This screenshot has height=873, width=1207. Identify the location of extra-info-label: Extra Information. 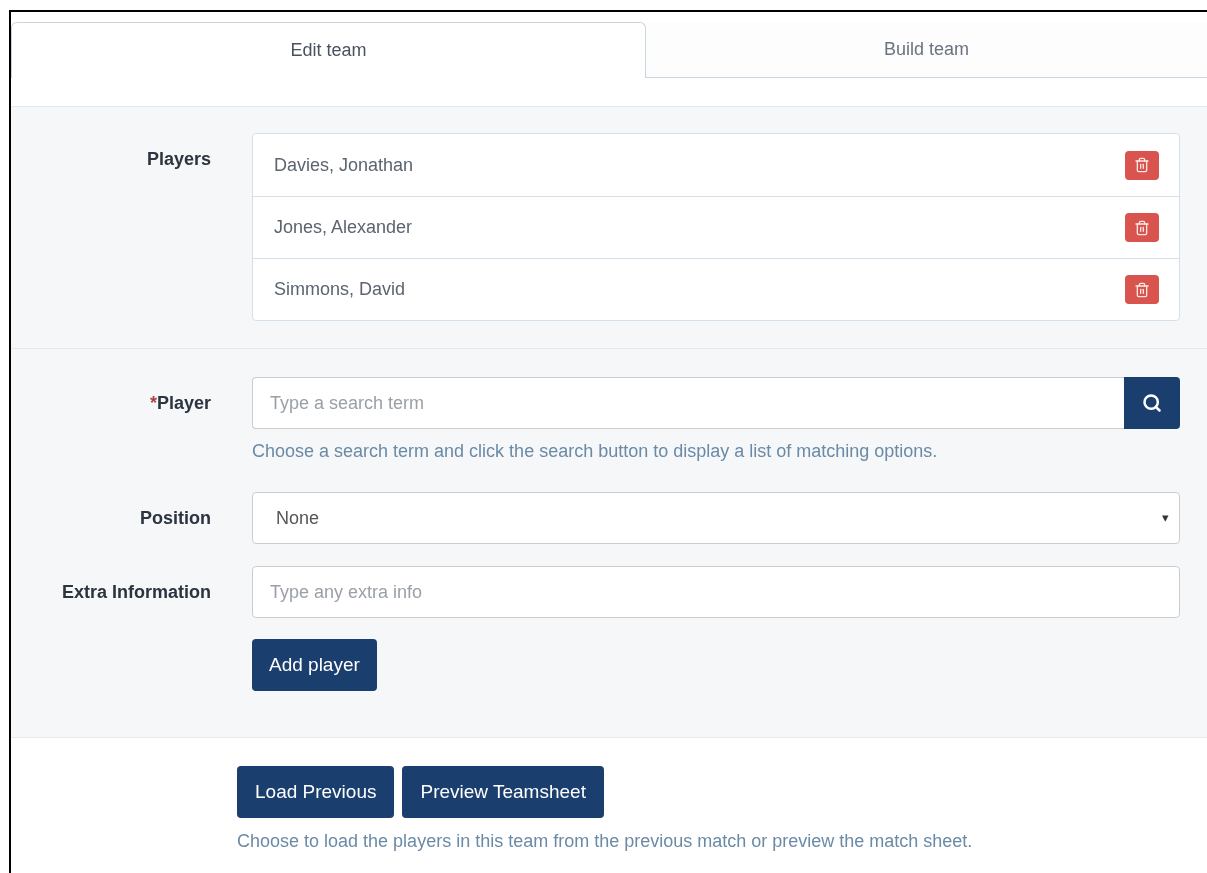
(136, 592).